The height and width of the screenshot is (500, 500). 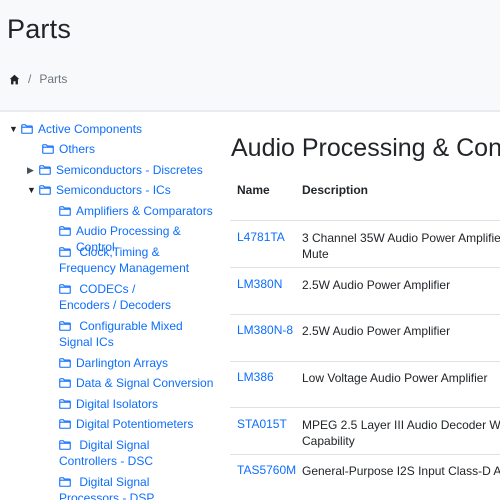 What do you see at coordinates (315, 254) in the screenshot?
I see `description-line: Mute` at bounding box center [315, 254].